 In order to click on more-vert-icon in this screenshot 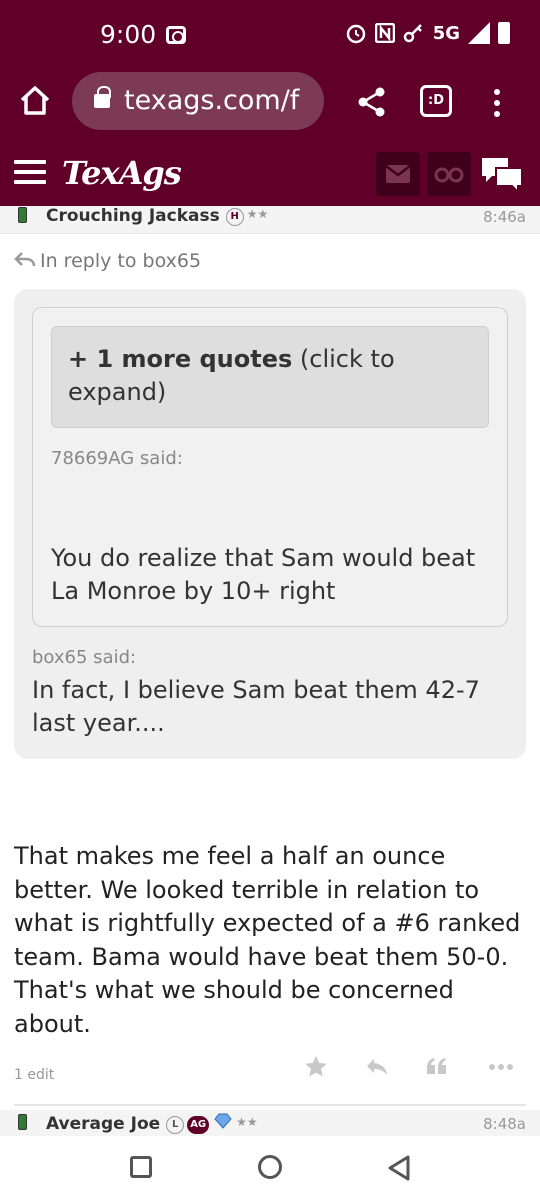, I will do `click(497, 103)`.